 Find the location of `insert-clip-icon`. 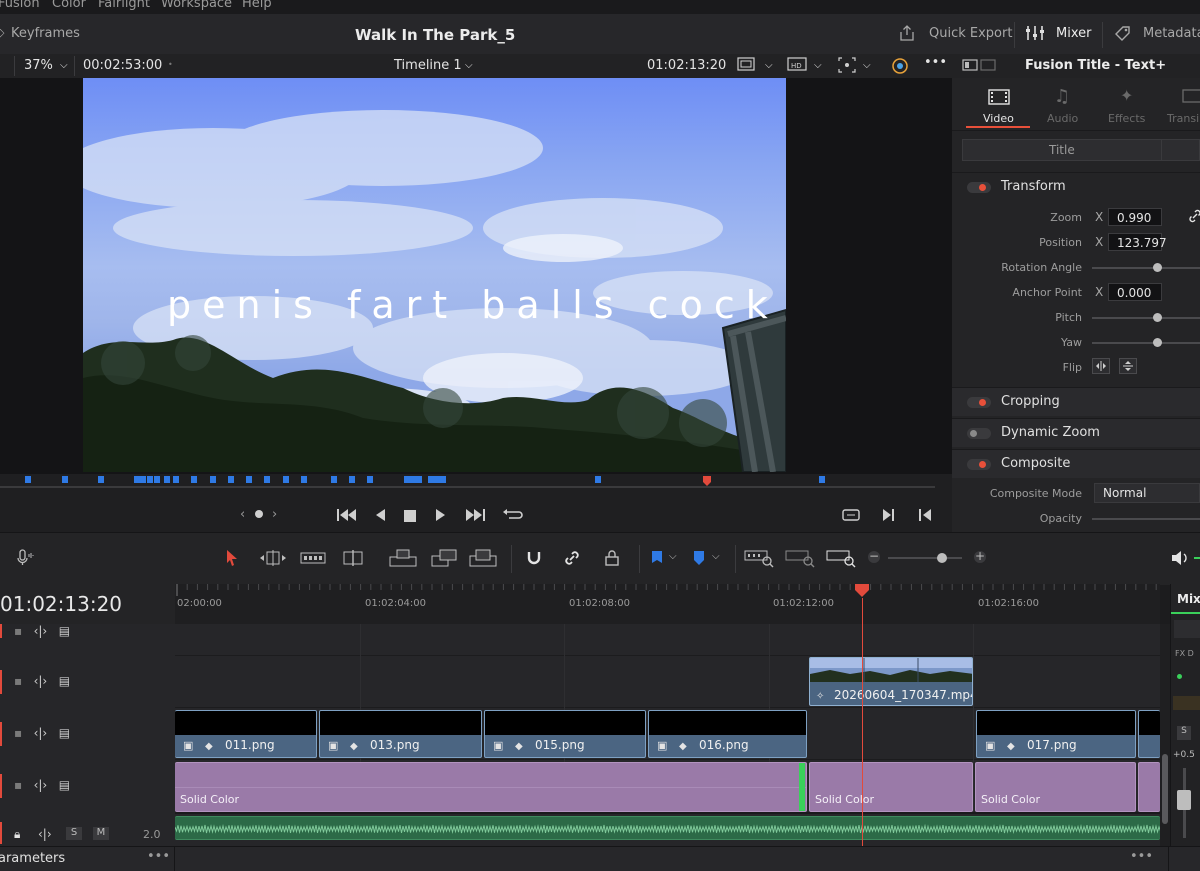

insert-clip-icon is located at coordinates (403, 560).